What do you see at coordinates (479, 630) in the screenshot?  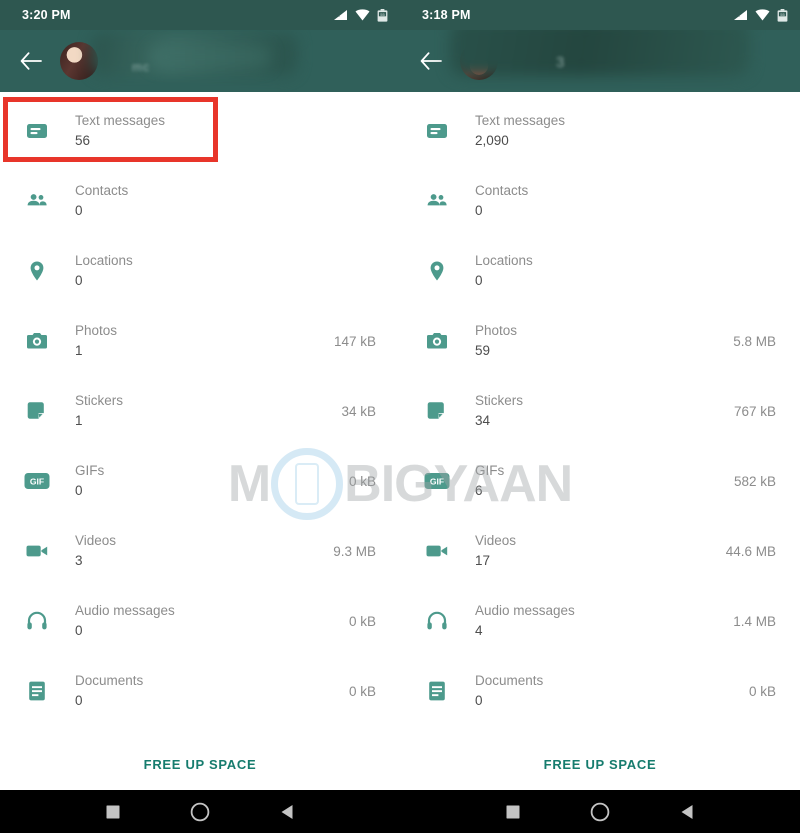 I see `row-count: 4` at bounding box center [479, 630].